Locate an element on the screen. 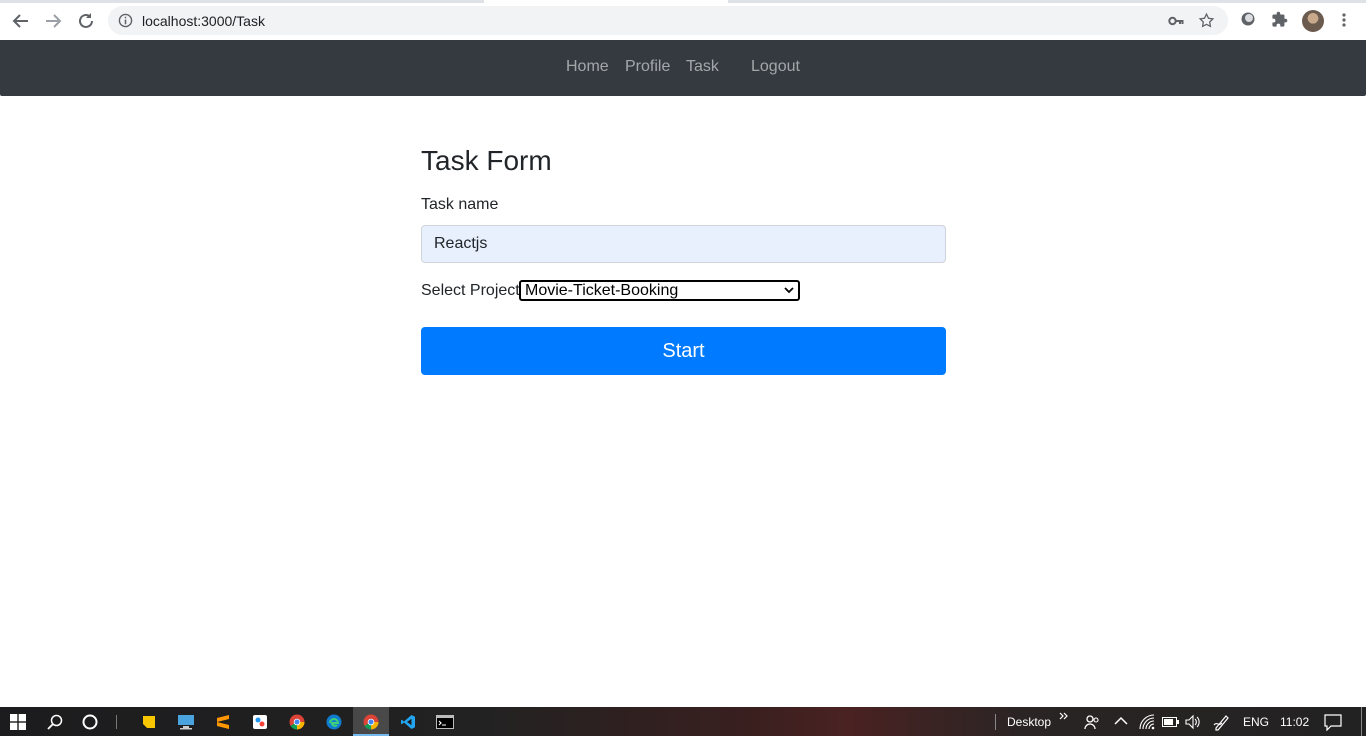  start-menu-button is located at coordinates (18, 721).